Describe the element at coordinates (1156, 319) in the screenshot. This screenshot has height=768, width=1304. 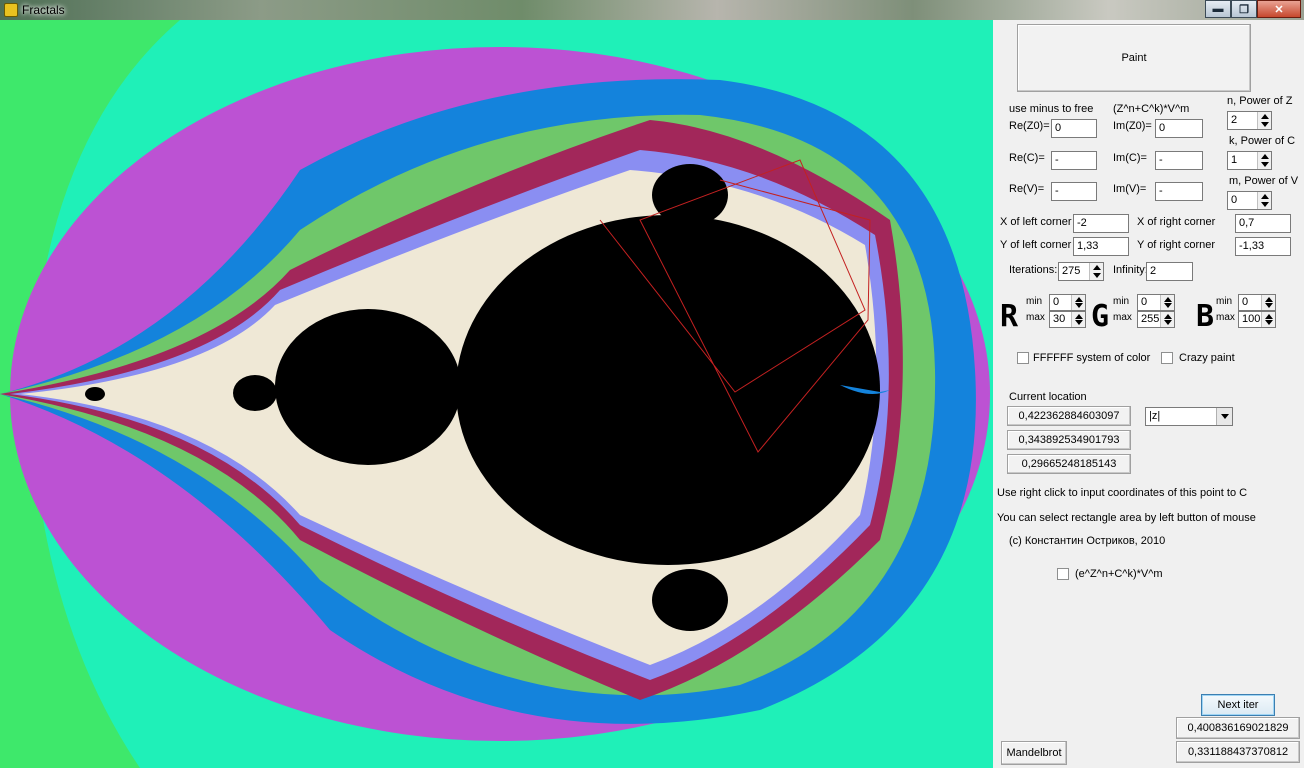
I see `g-max-spinner: 255` at that location.